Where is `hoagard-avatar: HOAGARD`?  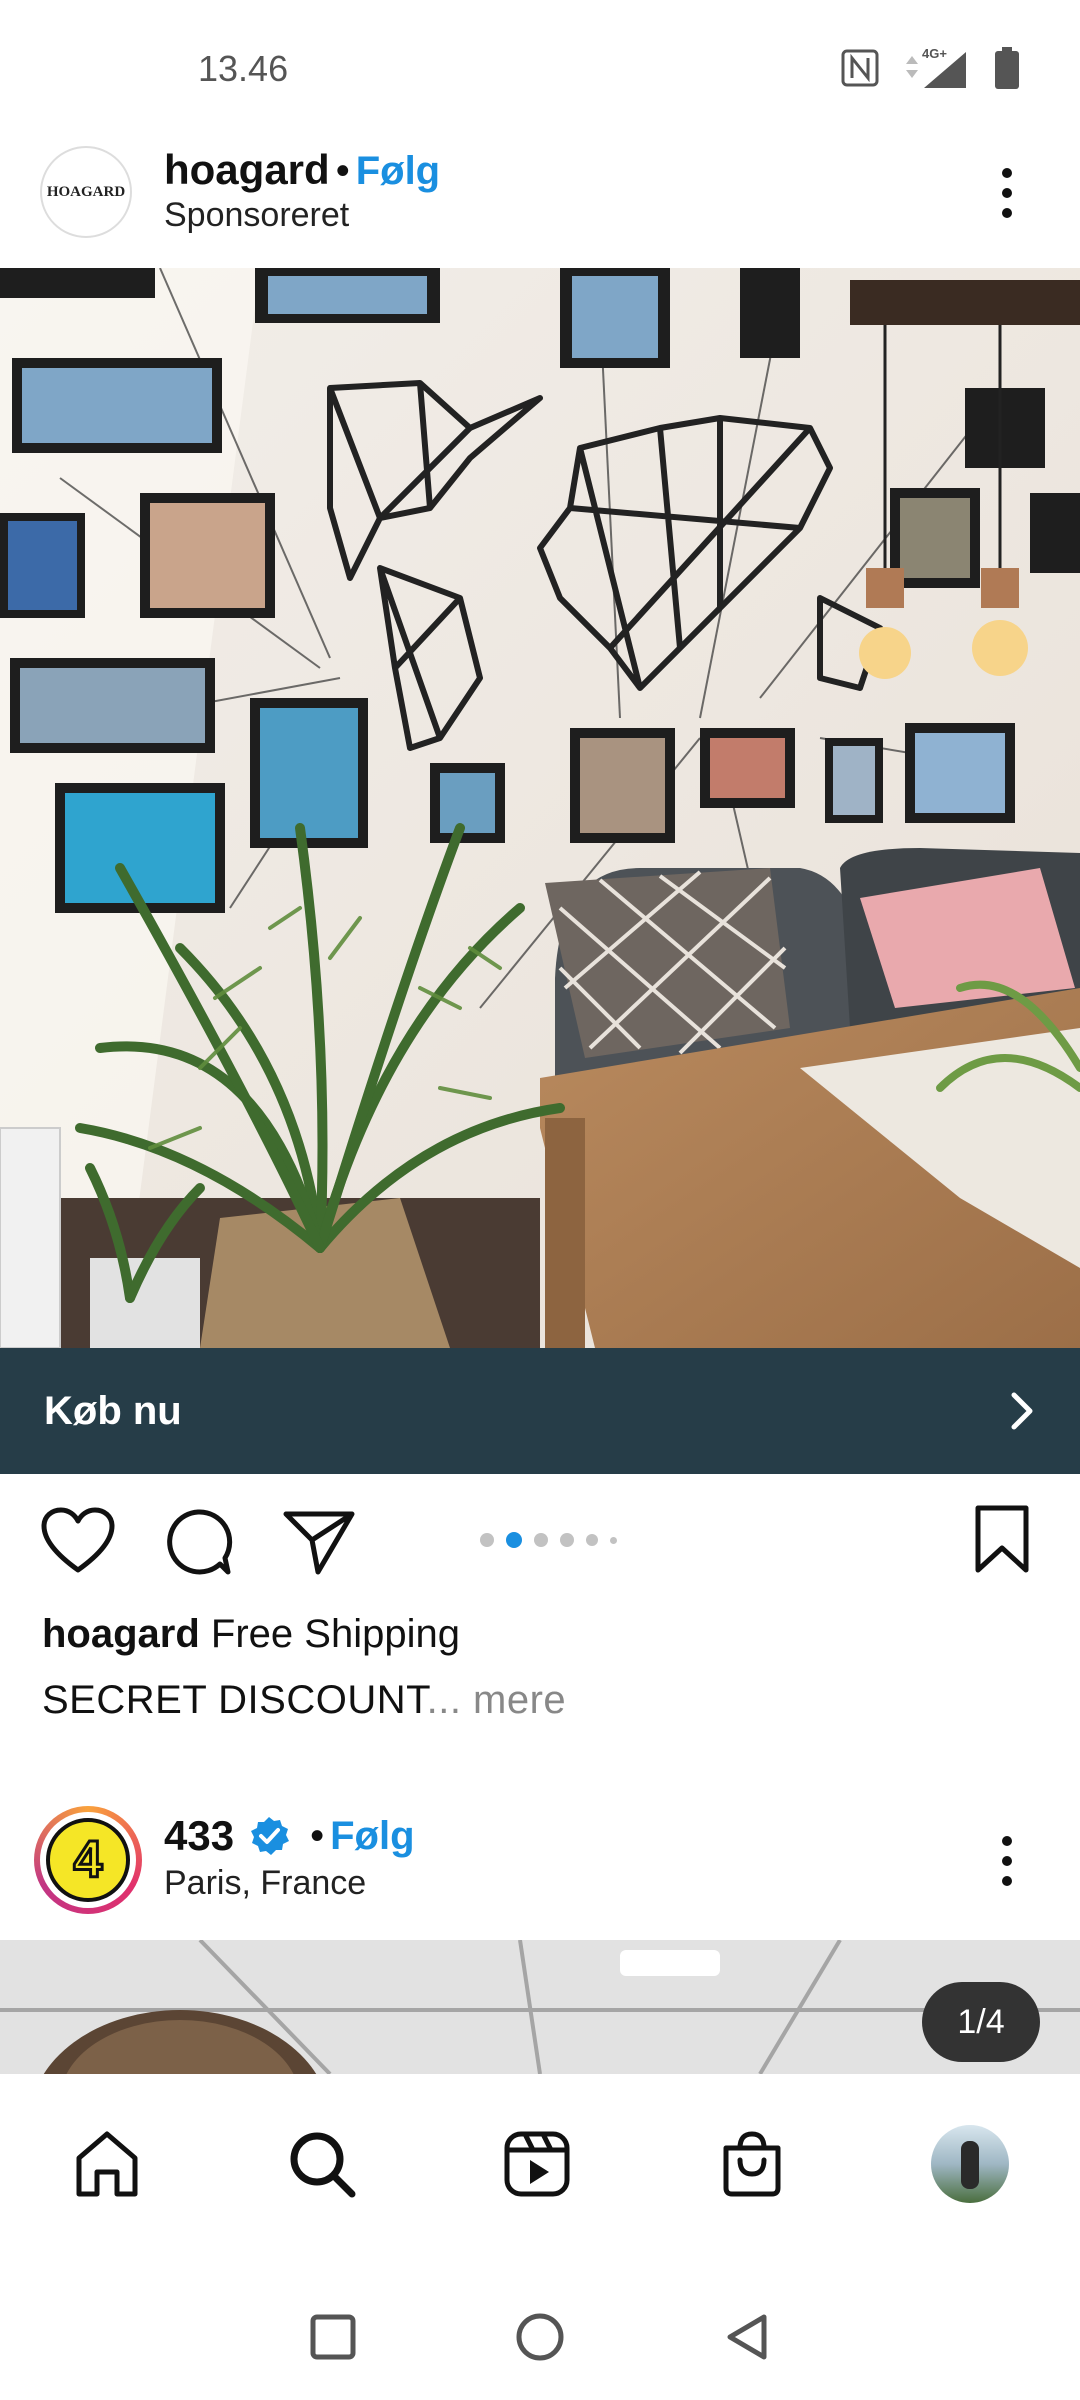 hoagard-avatar: HOAGARD is located at coordinates (86, 192).